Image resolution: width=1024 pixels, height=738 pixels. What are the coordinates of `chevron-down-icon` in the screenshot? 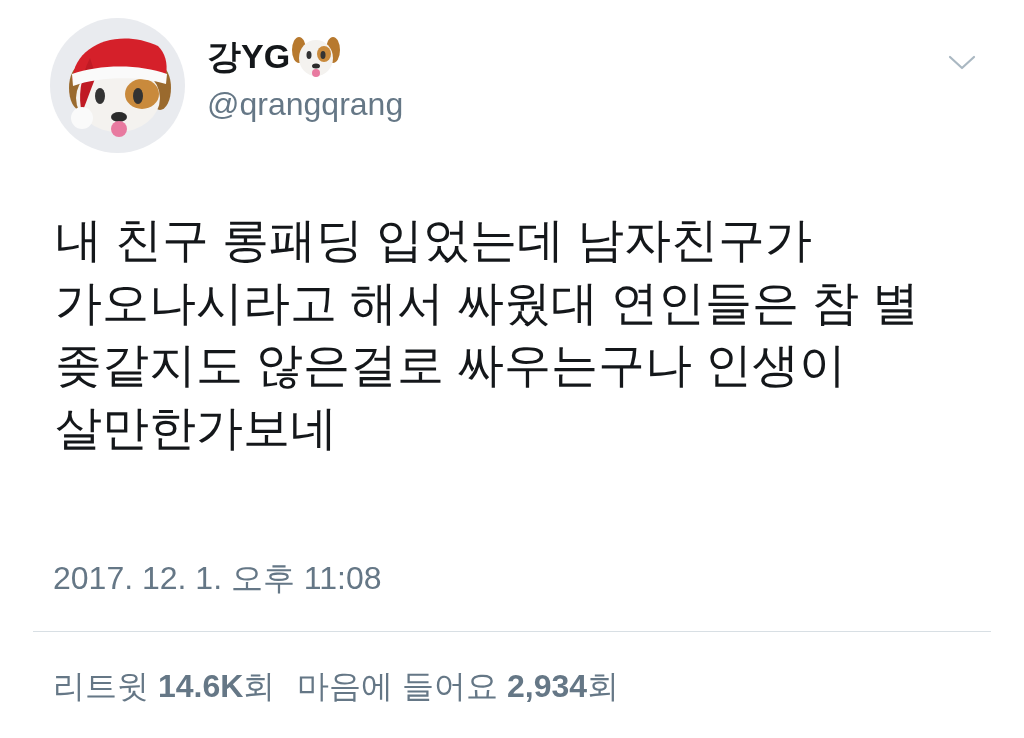 It's located at (962, 63).